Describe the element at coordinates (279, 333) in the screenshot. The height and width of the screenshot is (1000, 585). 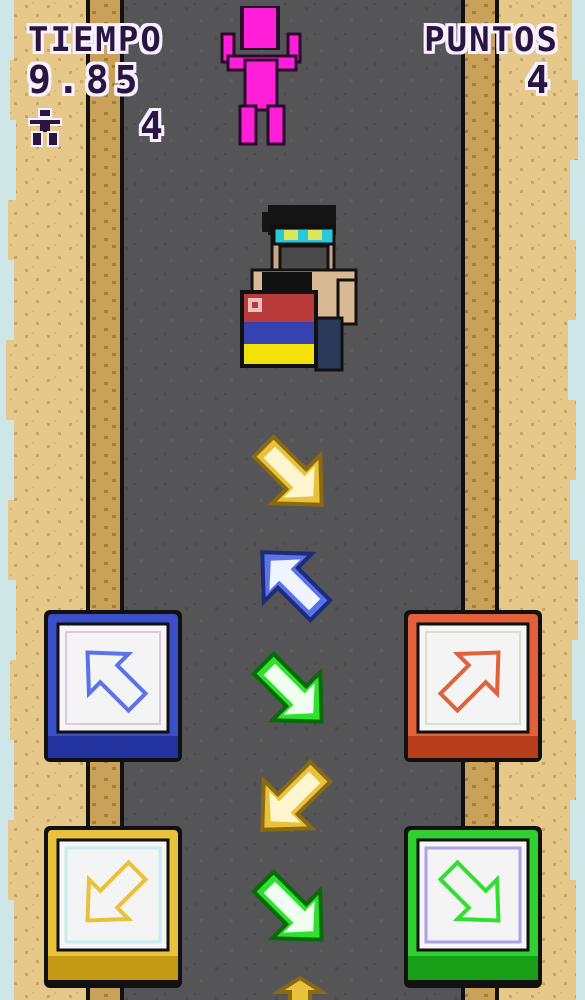
I see `flag-blue-stripe` at that location.